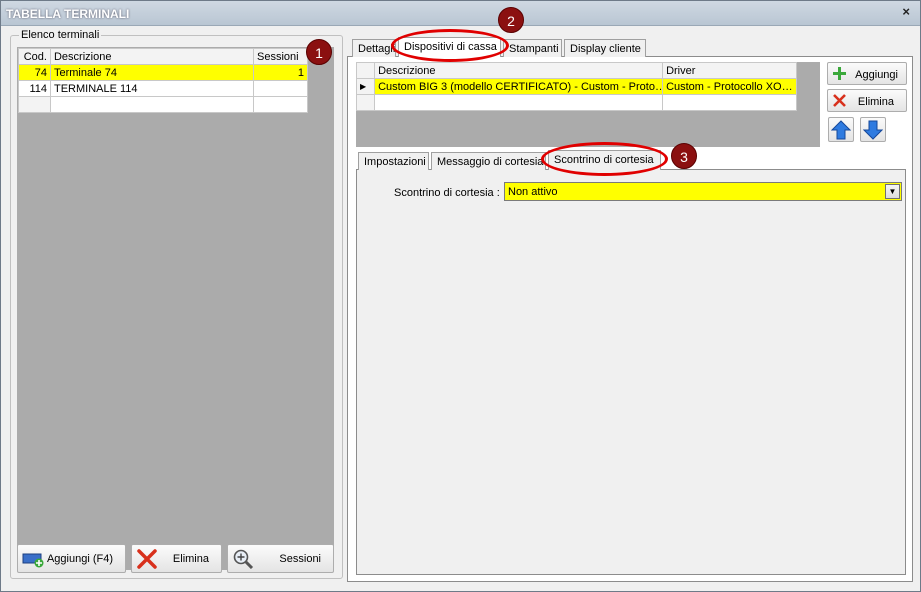  What do you see at coordinates (460, 13) in the screenshot?
I see `title-bar: TABELLA TERMINALI ×` at bounding box center [460, 13].